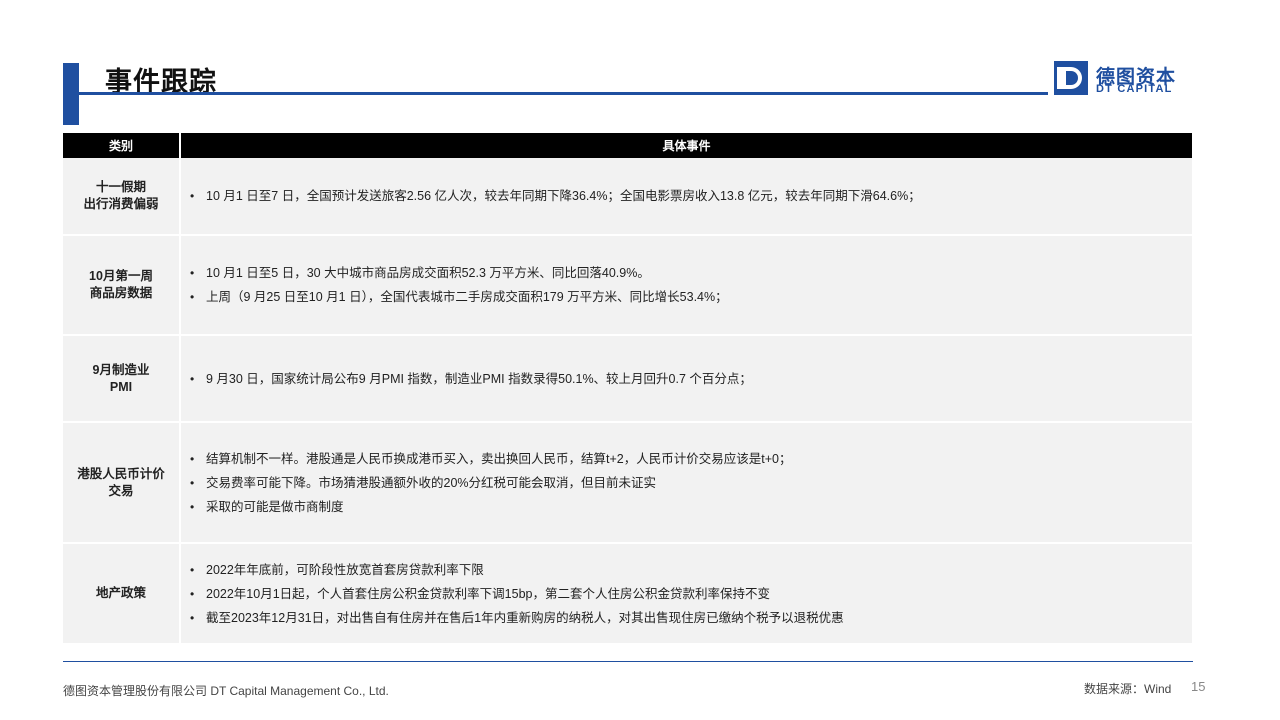  What do you see at coordinates (121, 490) in the screenshot?
I see `category-line: 交易` at bounding box center [121, 490].